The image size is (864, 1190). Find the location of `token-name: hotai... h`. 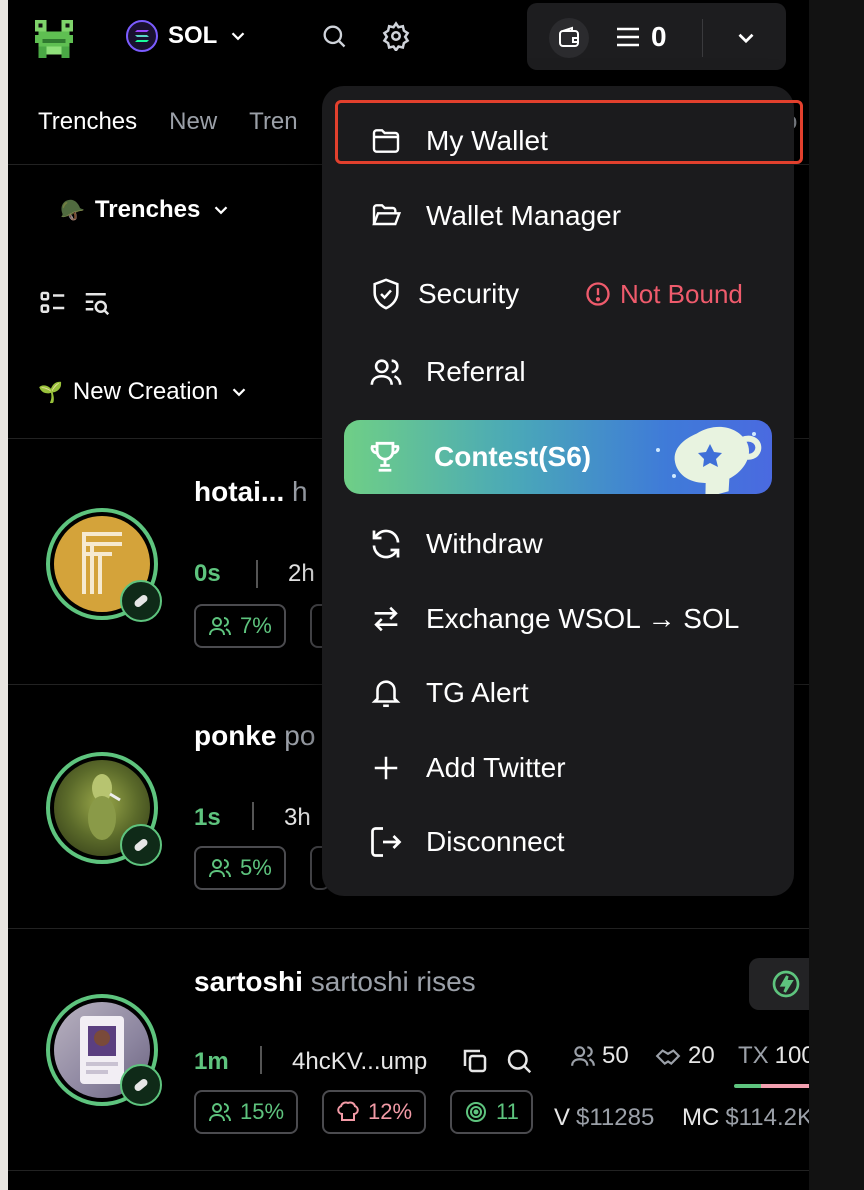

token-name: hotai... h is located at coordinates (251, 492).